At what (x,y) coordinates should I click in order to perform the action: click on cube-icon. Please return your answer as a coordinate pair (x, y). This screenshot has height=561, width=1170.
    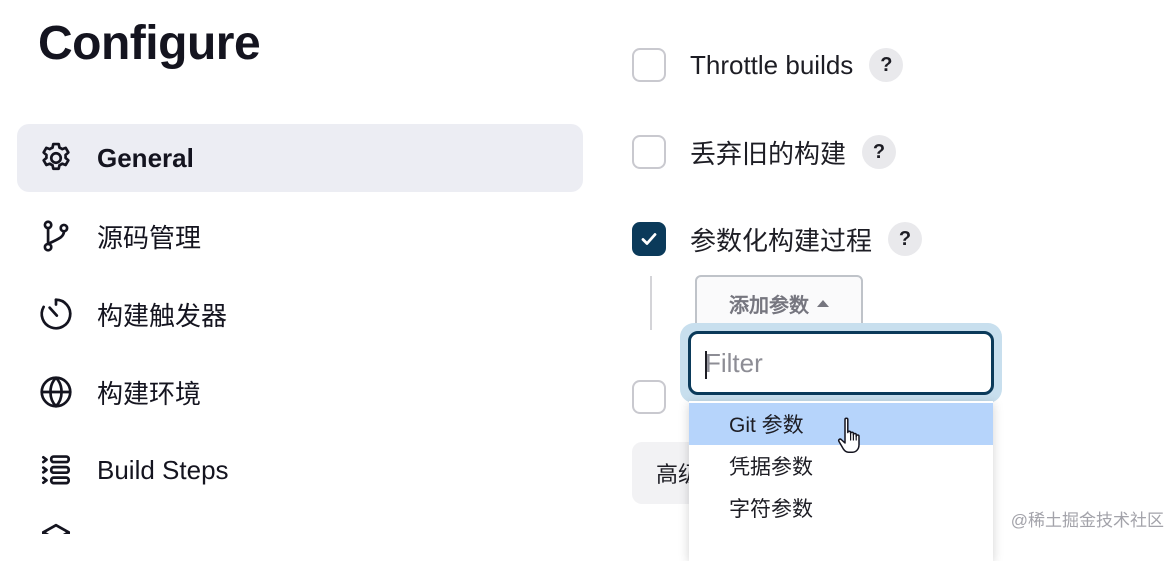
    Looking at the image, I should click on (56, 528).